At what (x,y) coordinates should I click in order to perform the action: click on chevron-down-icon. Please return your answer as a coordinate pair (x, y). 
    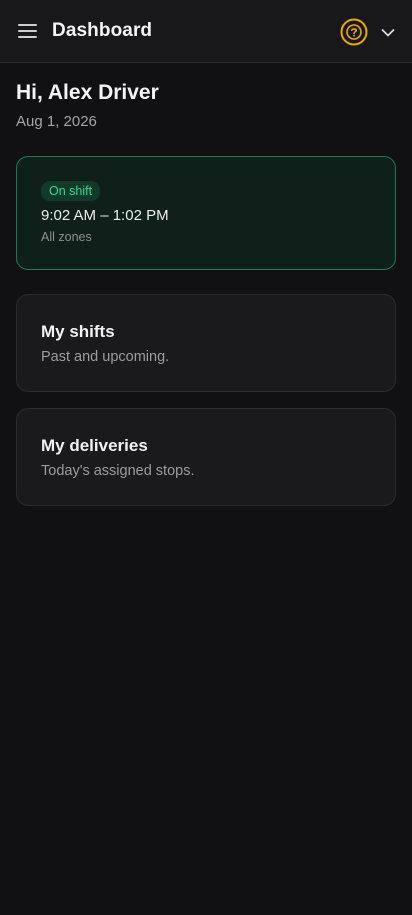
    Looking at the image, I should click on (388, 33).